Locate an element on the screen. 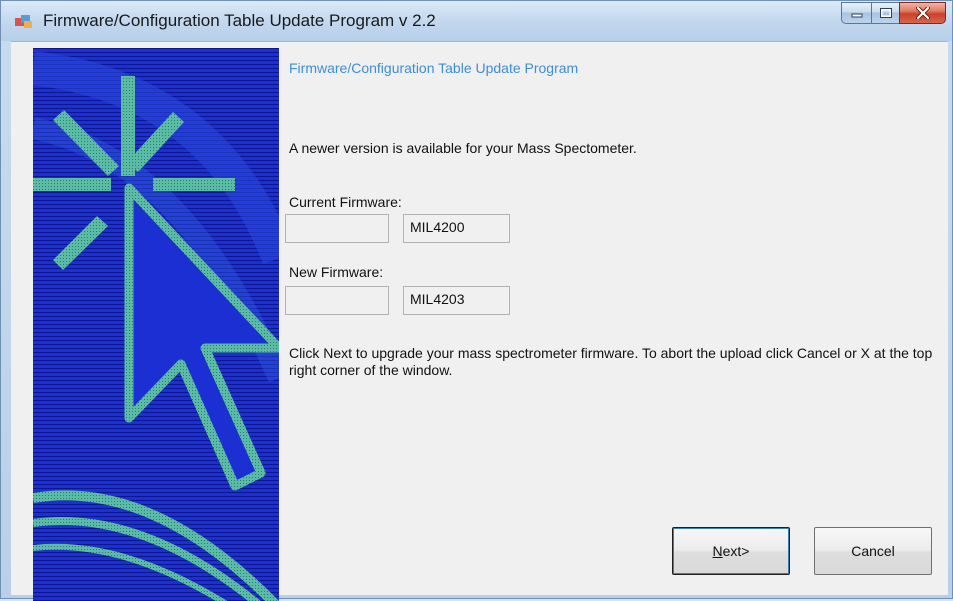 This screenshot has height=601, width=953. maximize-icon is located at coordinates (885, 13).